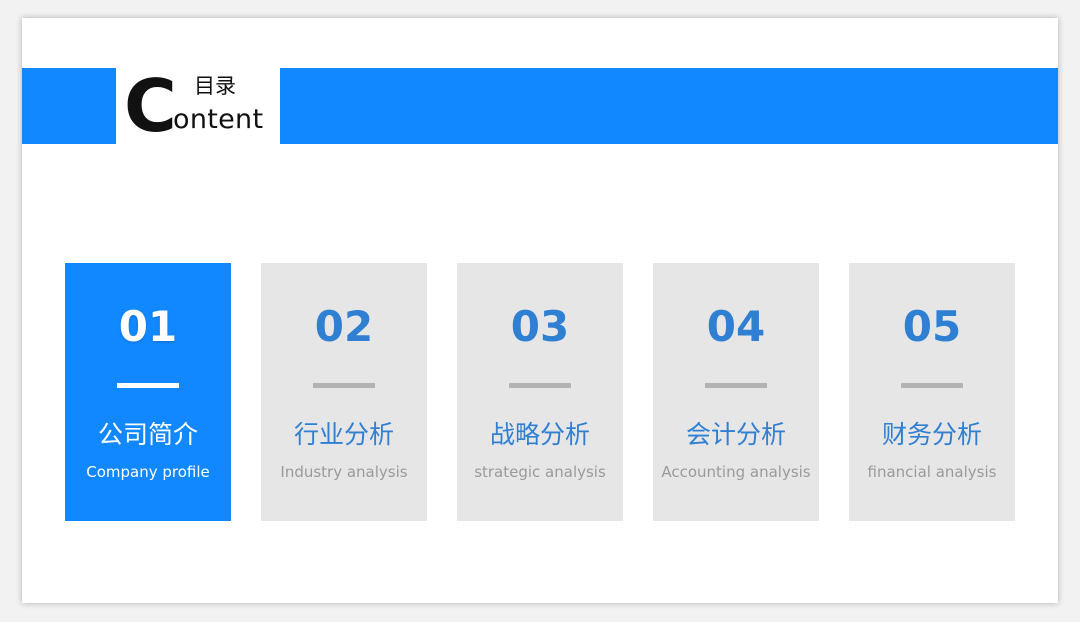 This screenshot has height=622, width=1080. I want to click on toc-card-04: 04 会计分析 Accounting analysis, so click(736, 392).